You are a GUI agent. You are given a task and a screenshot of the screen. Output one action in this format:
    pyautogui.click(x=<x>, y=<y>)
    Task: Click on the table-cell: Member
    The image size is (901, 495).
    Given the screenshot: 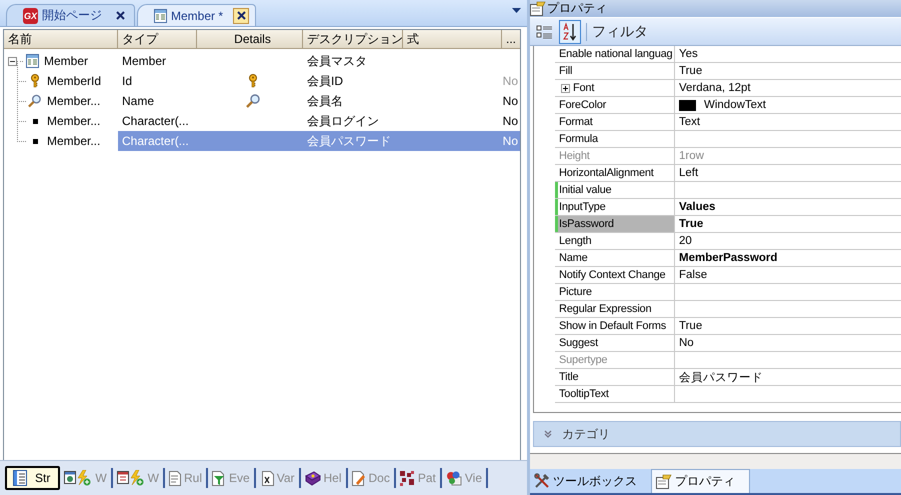 What is the action you would take?
    pyautogui.click(x=144, y=61)
    